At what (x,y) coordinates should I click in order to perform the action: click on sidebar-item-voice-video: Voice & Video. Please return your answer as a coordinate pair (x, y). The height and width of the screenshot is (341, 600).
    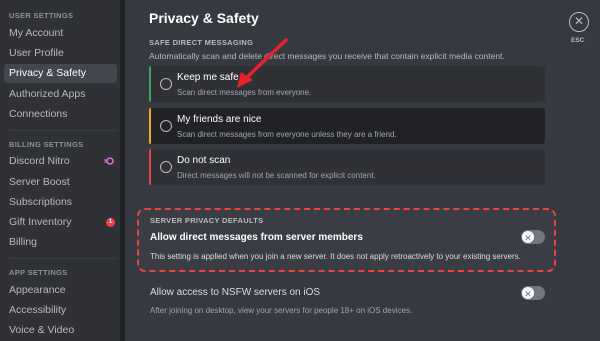
    Looking at the image, I should click on (60, 330).